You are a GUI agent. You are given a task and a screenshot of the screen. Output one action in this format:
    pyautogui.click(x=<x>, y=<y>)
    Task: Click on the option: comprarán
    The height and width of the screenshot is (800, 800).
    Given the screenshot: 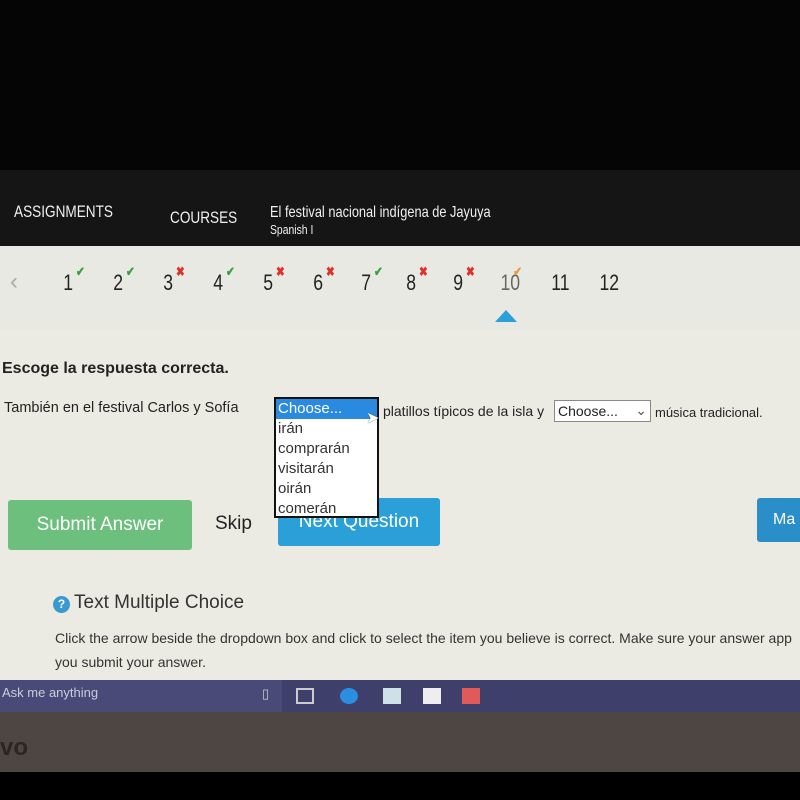 What is the action you would take?
    pyautogui.click(x=326, y=449)
    